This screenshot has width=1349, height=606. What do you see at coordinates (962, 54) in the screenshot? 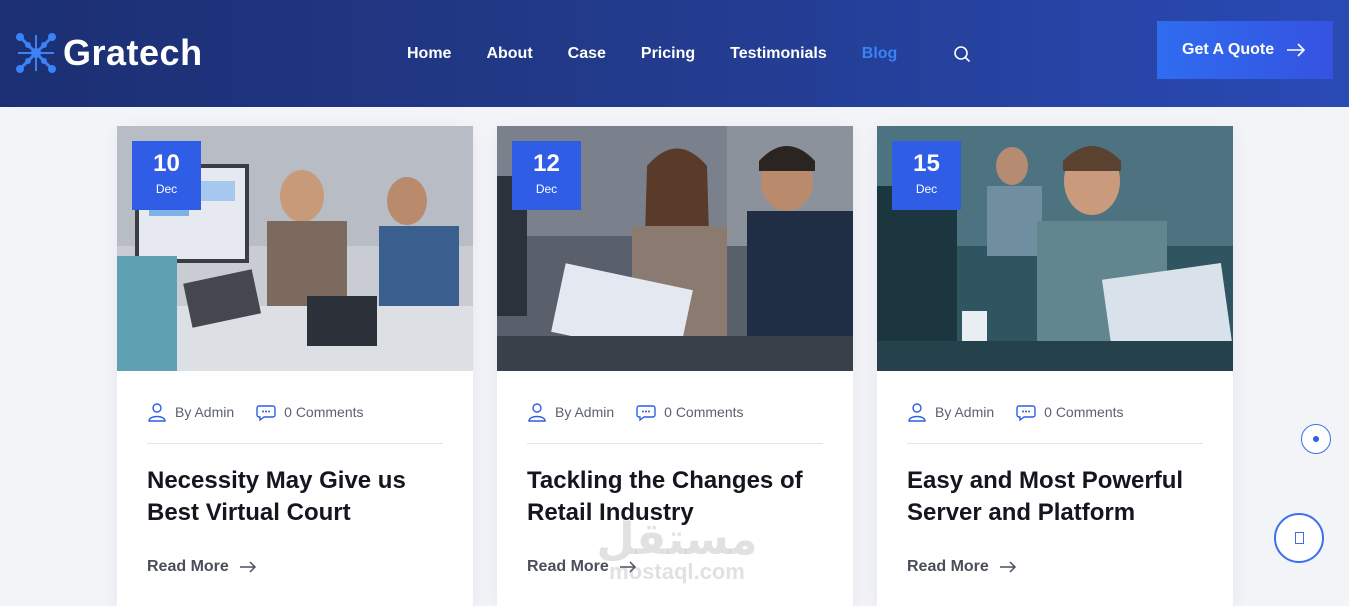
I see `search-icon` at bounding box center [962, 54].